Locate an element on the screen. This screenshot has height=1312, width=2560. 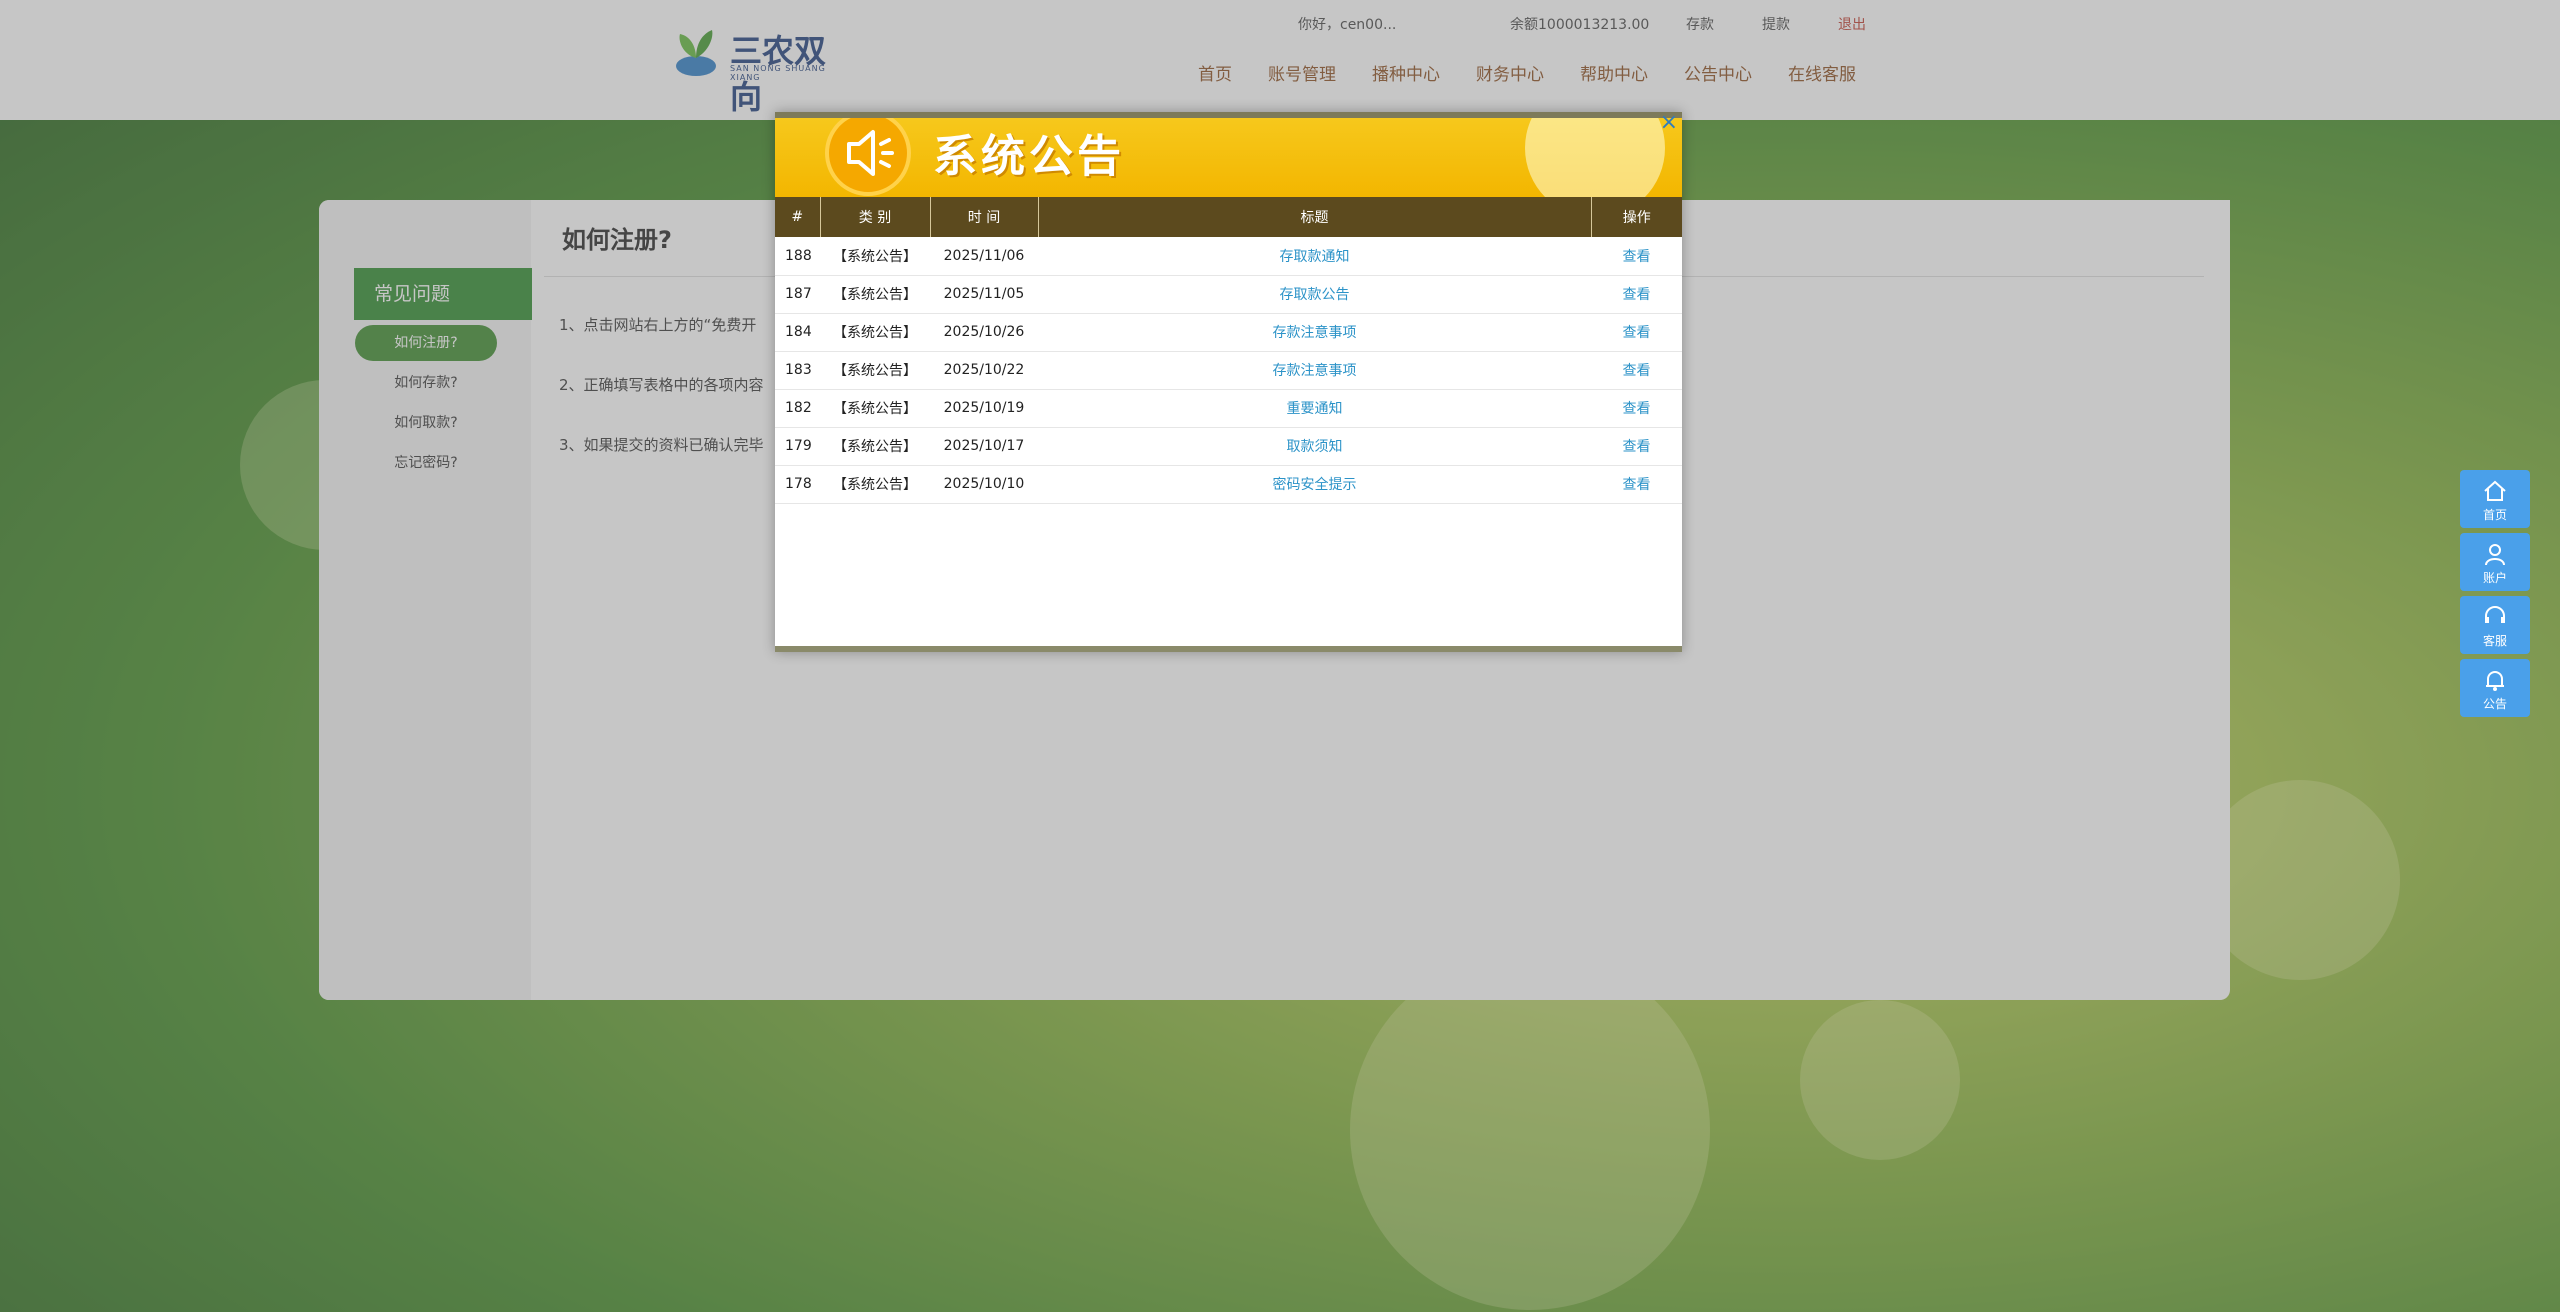
table-row: 183 【系统公告】 2025/10/22 存款注意事项 查看 is located at coordinates (1228, 370).